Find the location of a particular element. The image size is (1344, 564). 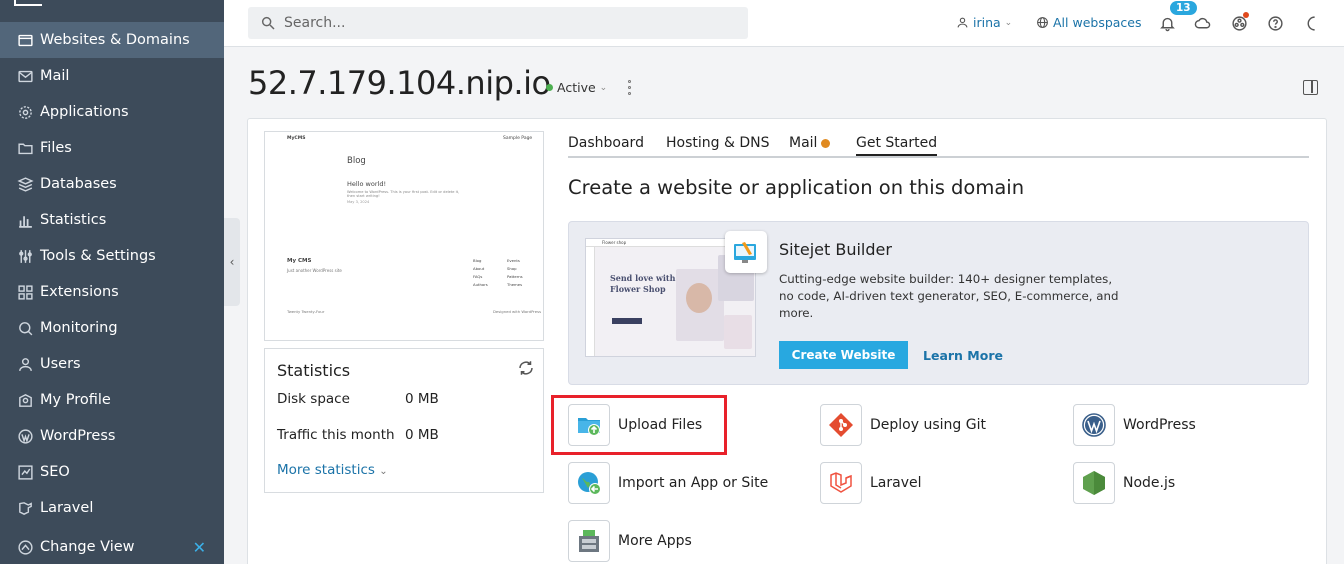

chevron-left-icon: ‹ is located at coordinates (232, 262).